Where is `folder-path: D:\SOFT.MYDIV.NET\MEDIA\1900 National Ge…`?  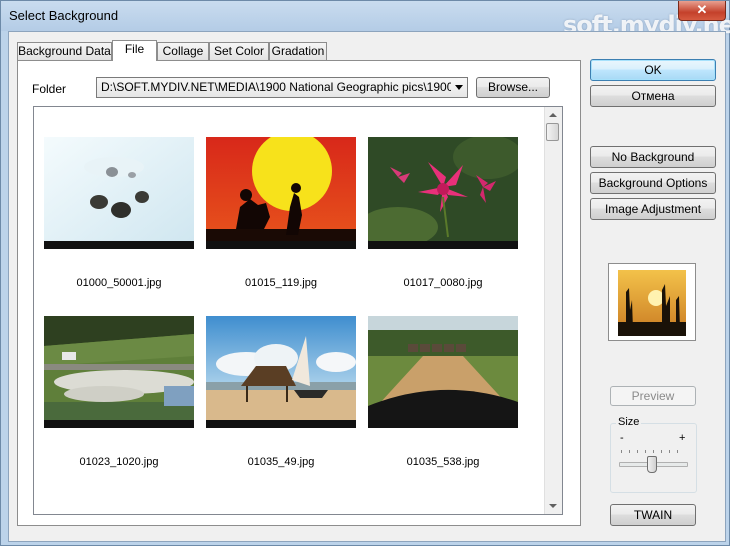 folder-path: D:\SOFT.MYDIV.NET\MEDIA\1900 National Ge… is located at coordinates (276, 87).